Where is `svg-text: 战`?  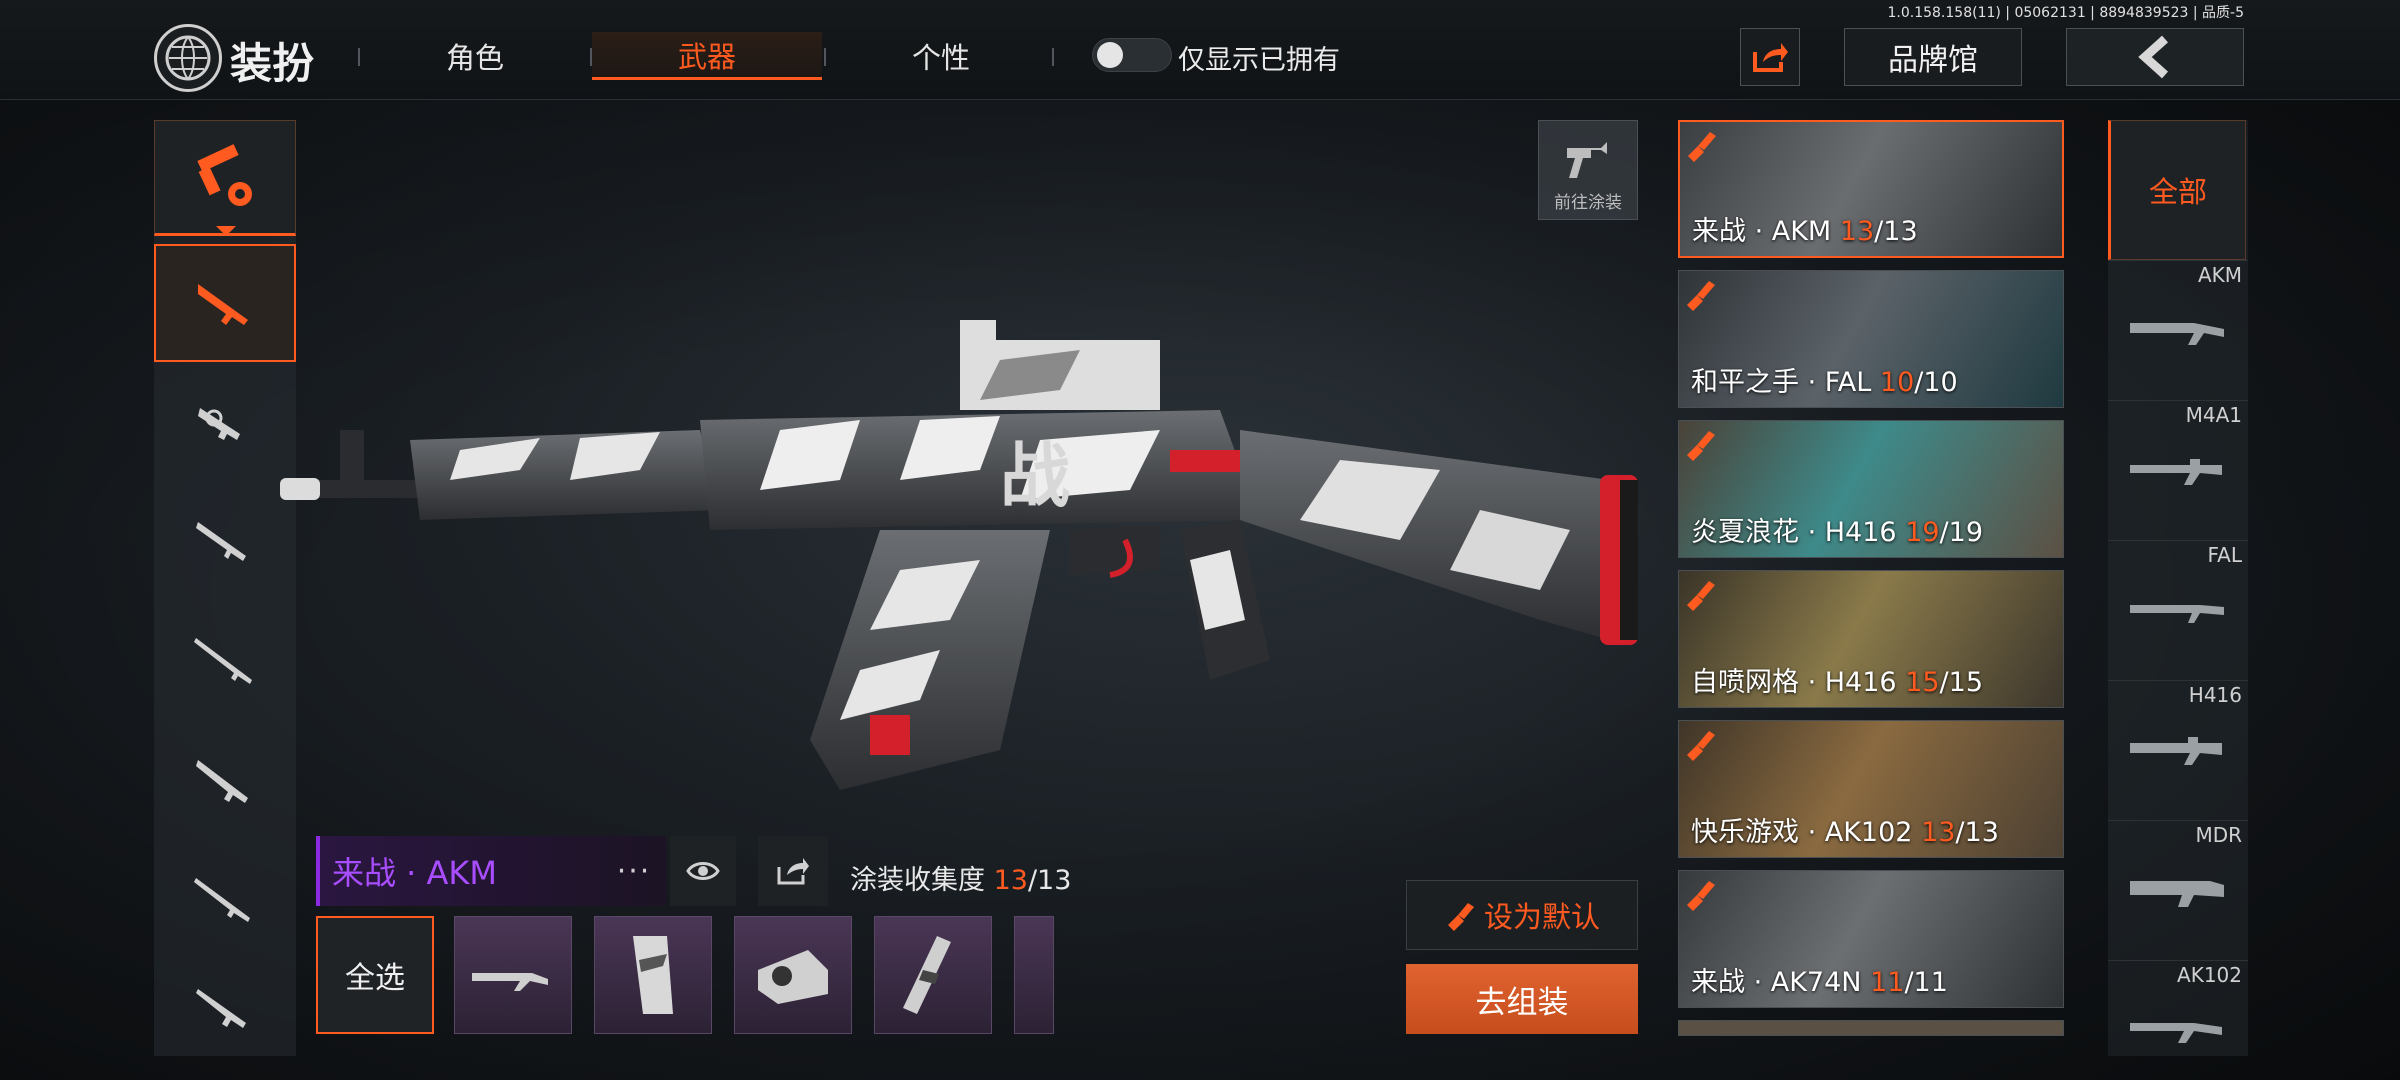
svg-text: 战 is located at coordinates (1035, 475).